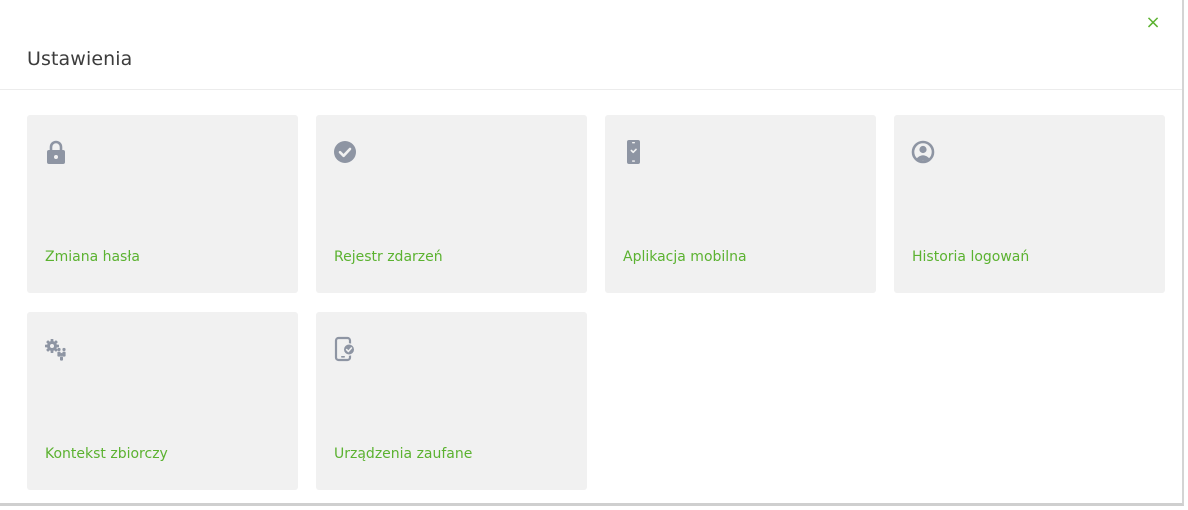 The width and height of the screenshot is (1188, 510). What do you see at coordinates (451, 401) in the screenshot?
I see `tile-trusted-devices: Urządzenia zaufane` at bounding box center [451, 401].